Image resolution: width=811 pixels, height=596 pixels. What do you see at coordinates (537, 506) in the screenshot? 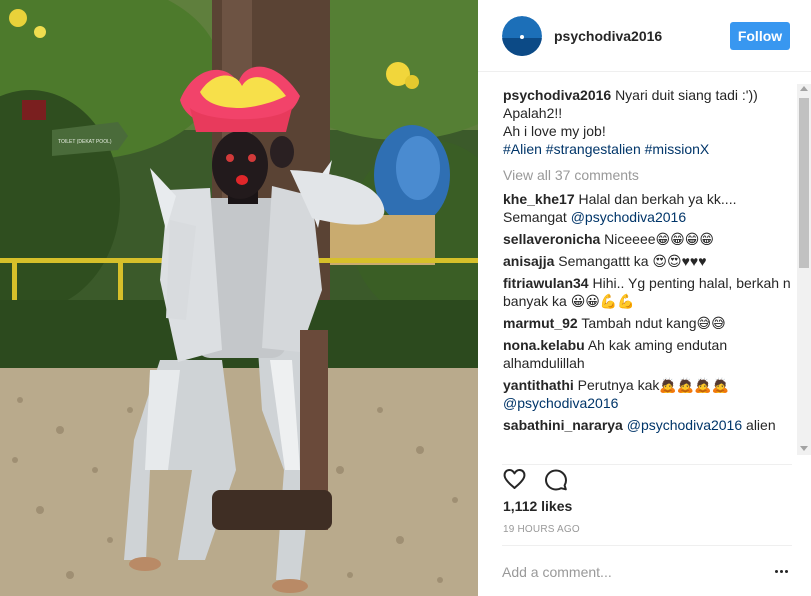
I see `likes-count: 1,112 likes` at bounding box center [537, 506].